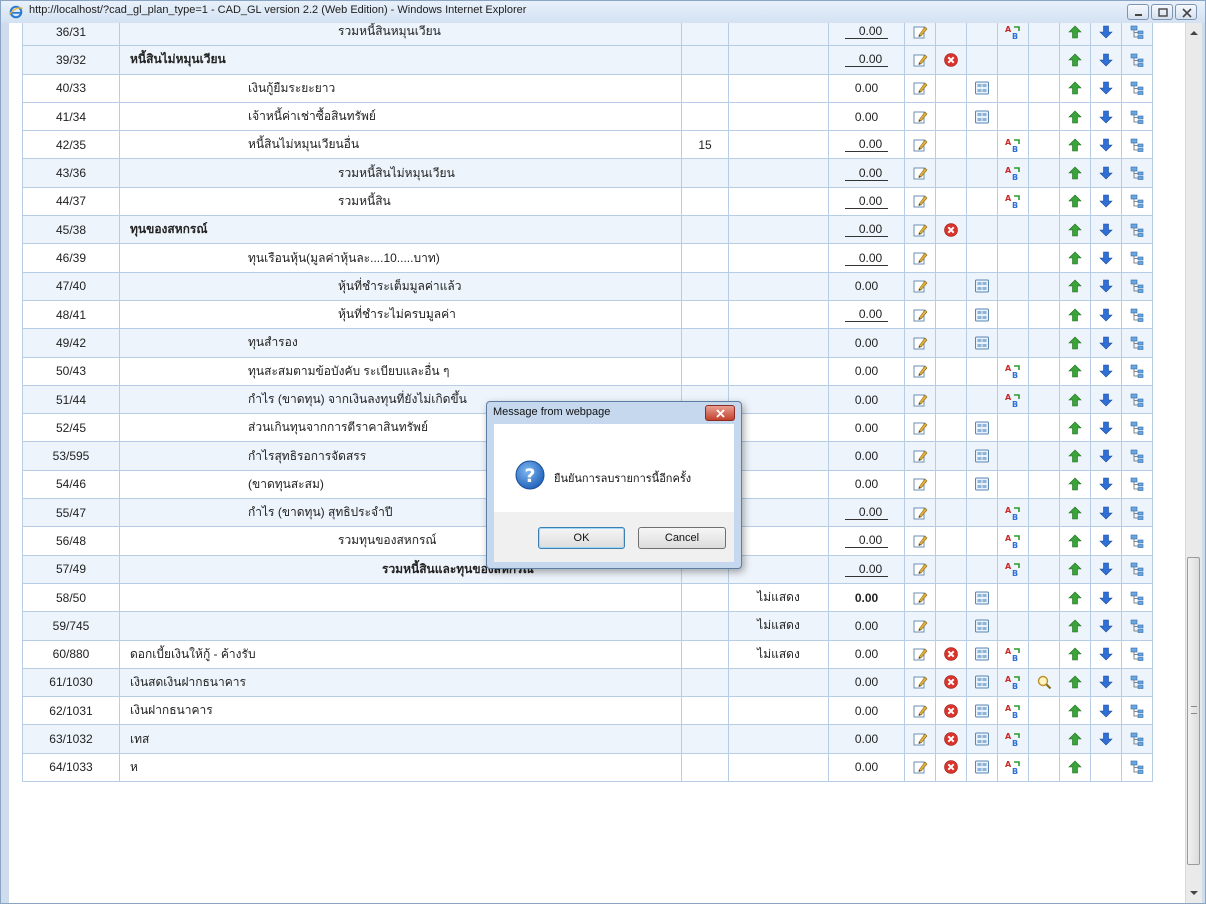  What do you see at coordinates (1194, 893) in the screenshot?
I see `scroll-down-icon` at bounding box center [1194, 893].